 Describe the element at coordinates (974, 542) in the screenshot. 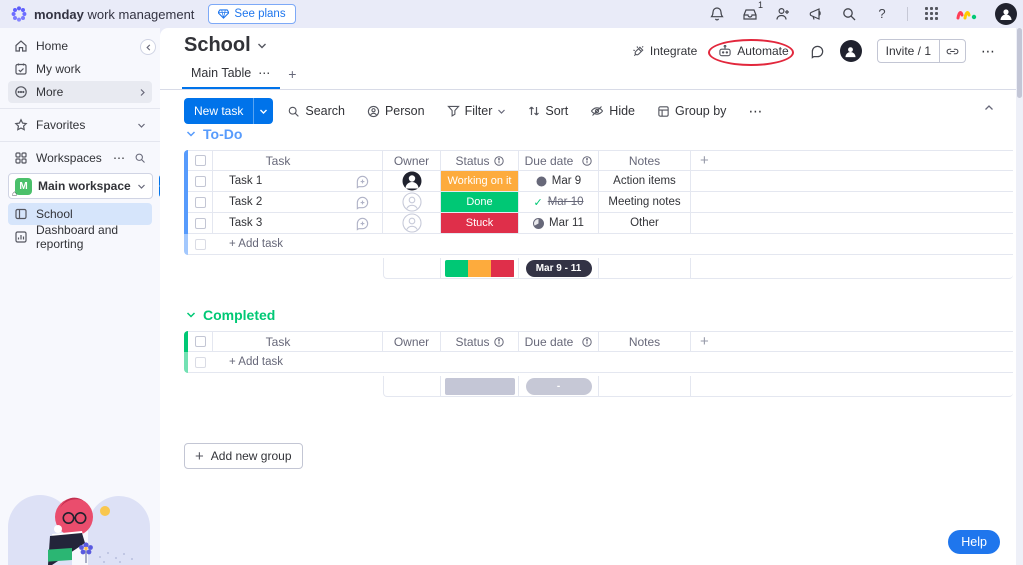

I see `help-button: Help` at that location.